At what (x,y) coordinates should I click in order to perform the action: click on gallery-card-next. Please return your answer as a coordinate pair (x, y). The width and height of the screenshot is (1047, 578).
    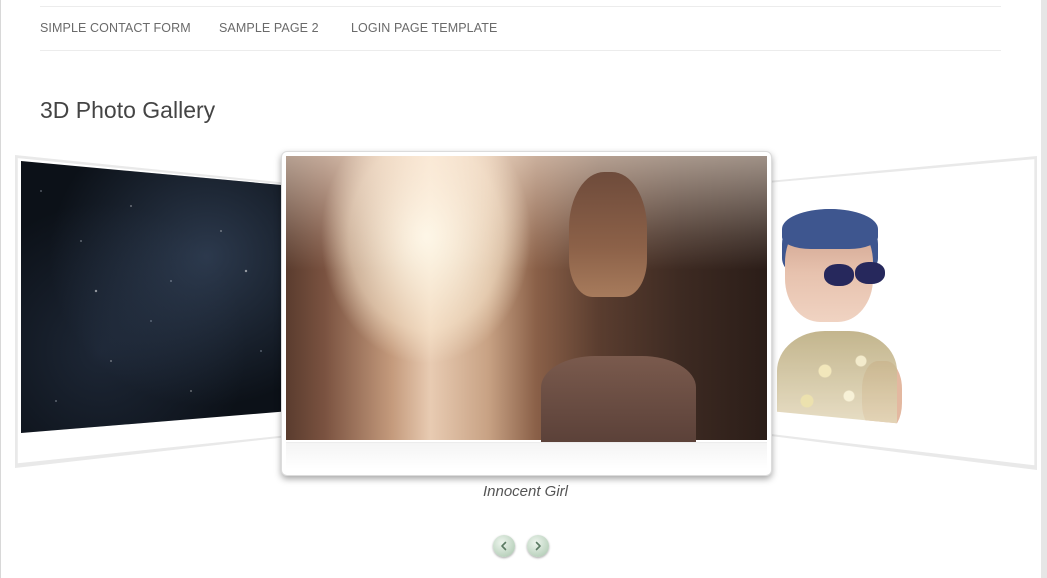
    Looking at the image, I should click on (902, 313).